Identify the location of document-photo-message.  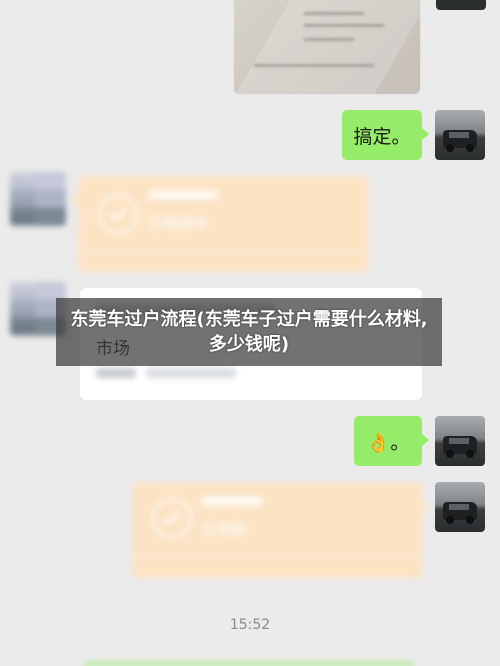
(327, 47).